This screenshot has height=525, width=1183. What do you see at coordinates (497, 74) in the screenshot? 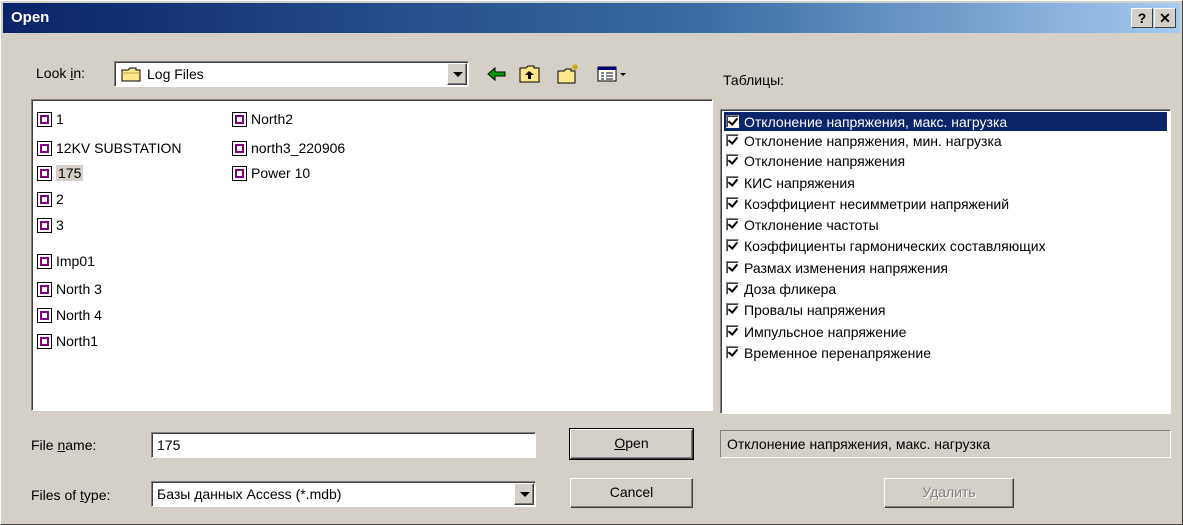
I see `back-icon` at bounding box center [497, 74].